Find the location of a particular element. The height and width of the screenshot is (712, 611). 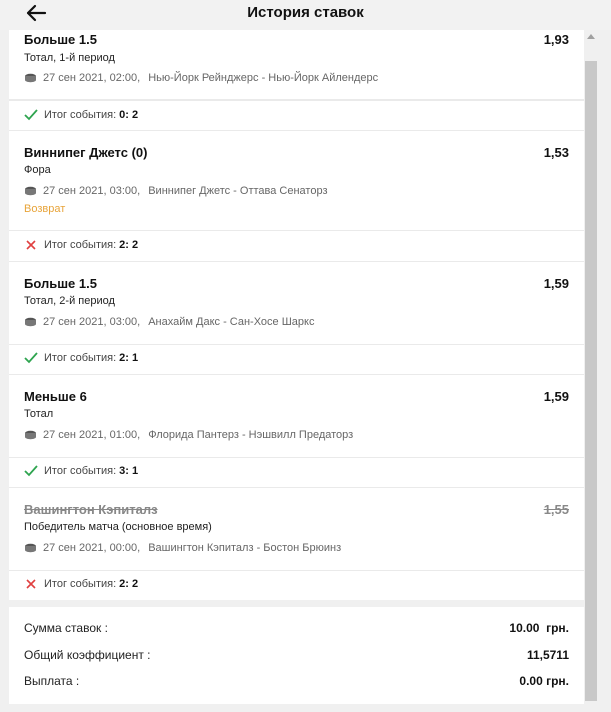

bet-odds: 1,55 is located at coordinates (556, 509).